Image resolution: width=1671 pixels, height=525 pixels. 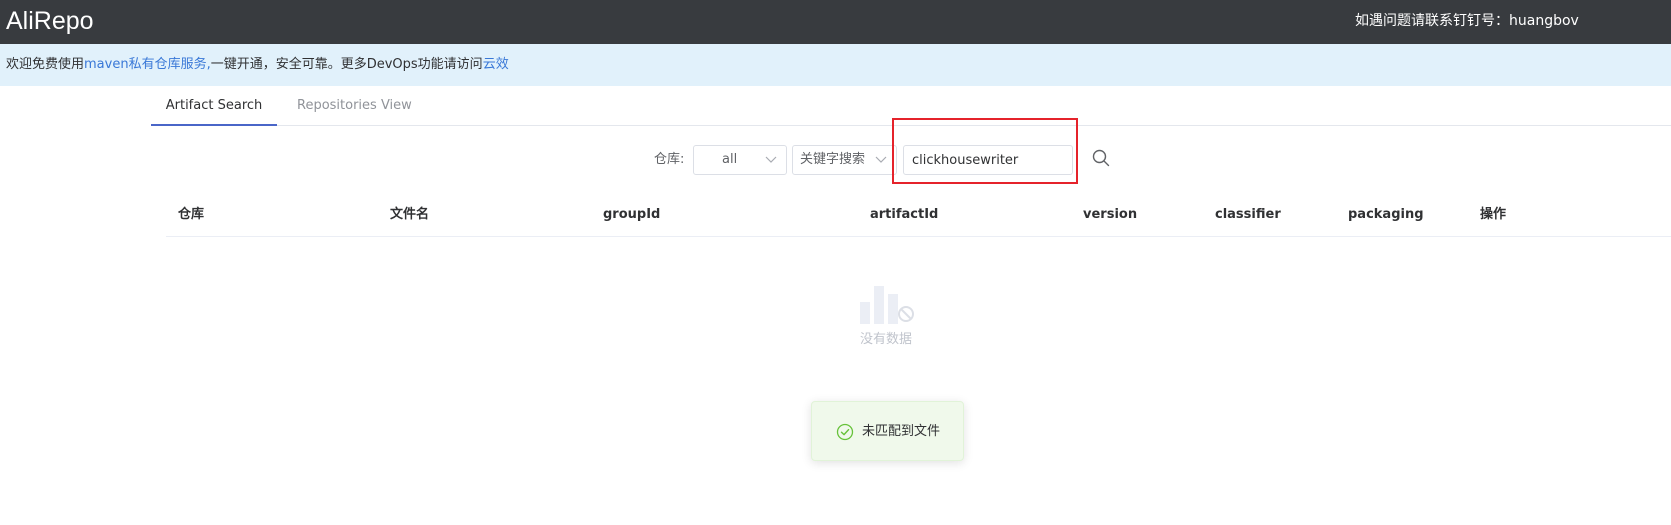 I want to click on active-tab-indicator, so click(x=214, y=125).